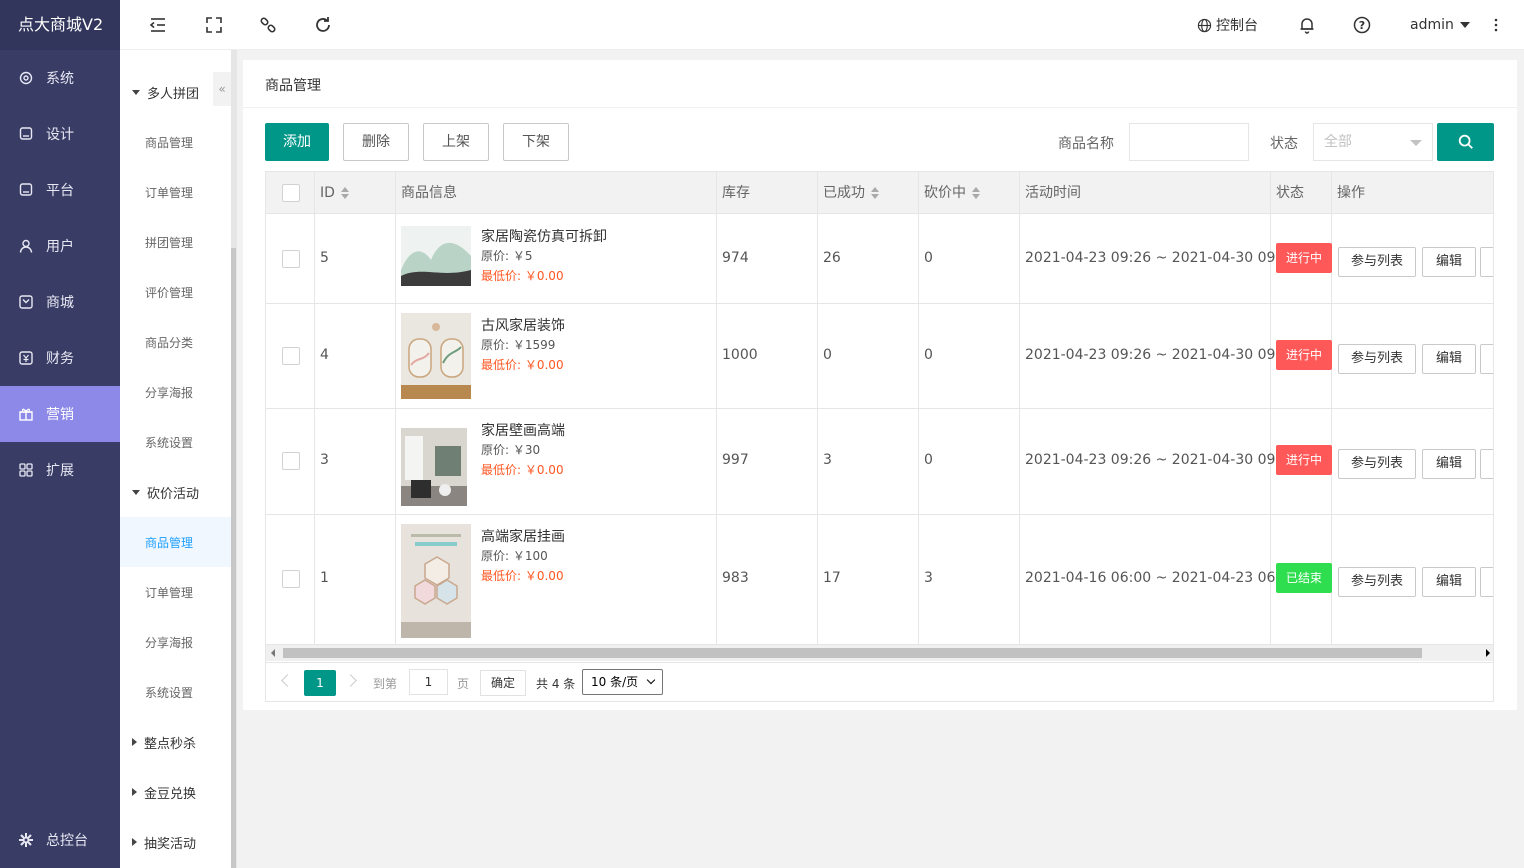  I want to click on more-vertical-icon, so click(1496, 25).